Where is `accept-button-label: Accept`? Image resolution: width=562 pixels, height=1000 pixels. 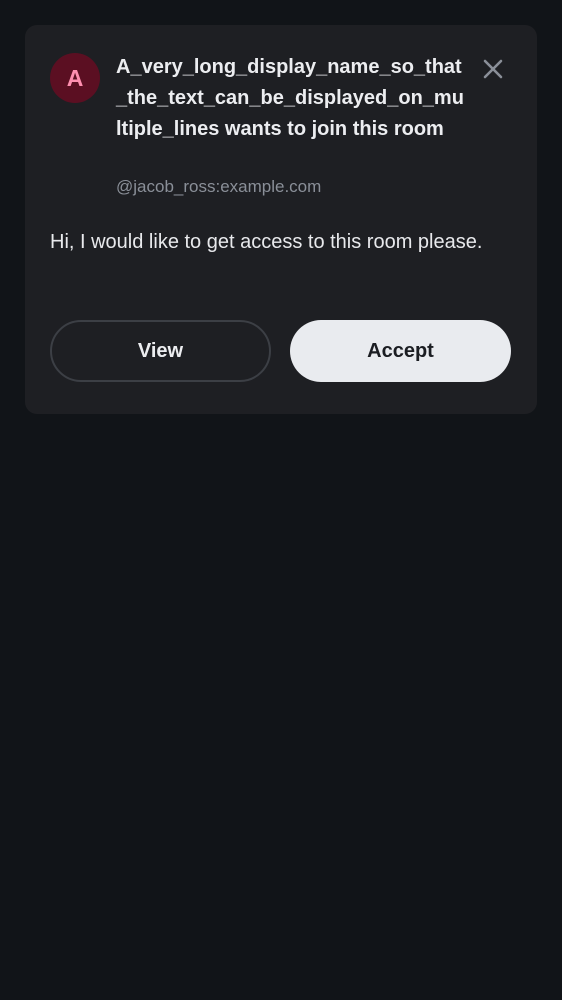
accept-button-label: Accept is located at coordinates (400, 350).